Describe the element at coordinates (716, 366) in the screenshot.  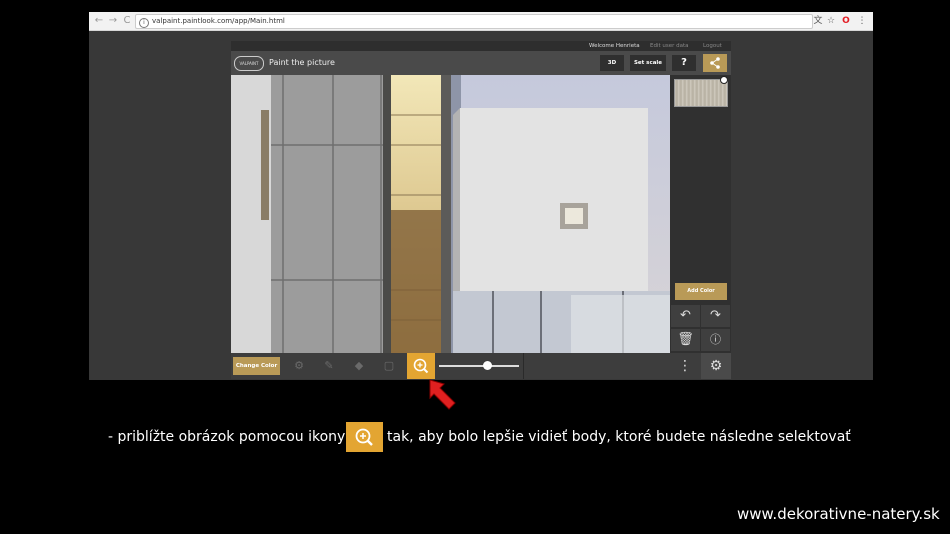
I see `settings-icon: ⚙` at that location.